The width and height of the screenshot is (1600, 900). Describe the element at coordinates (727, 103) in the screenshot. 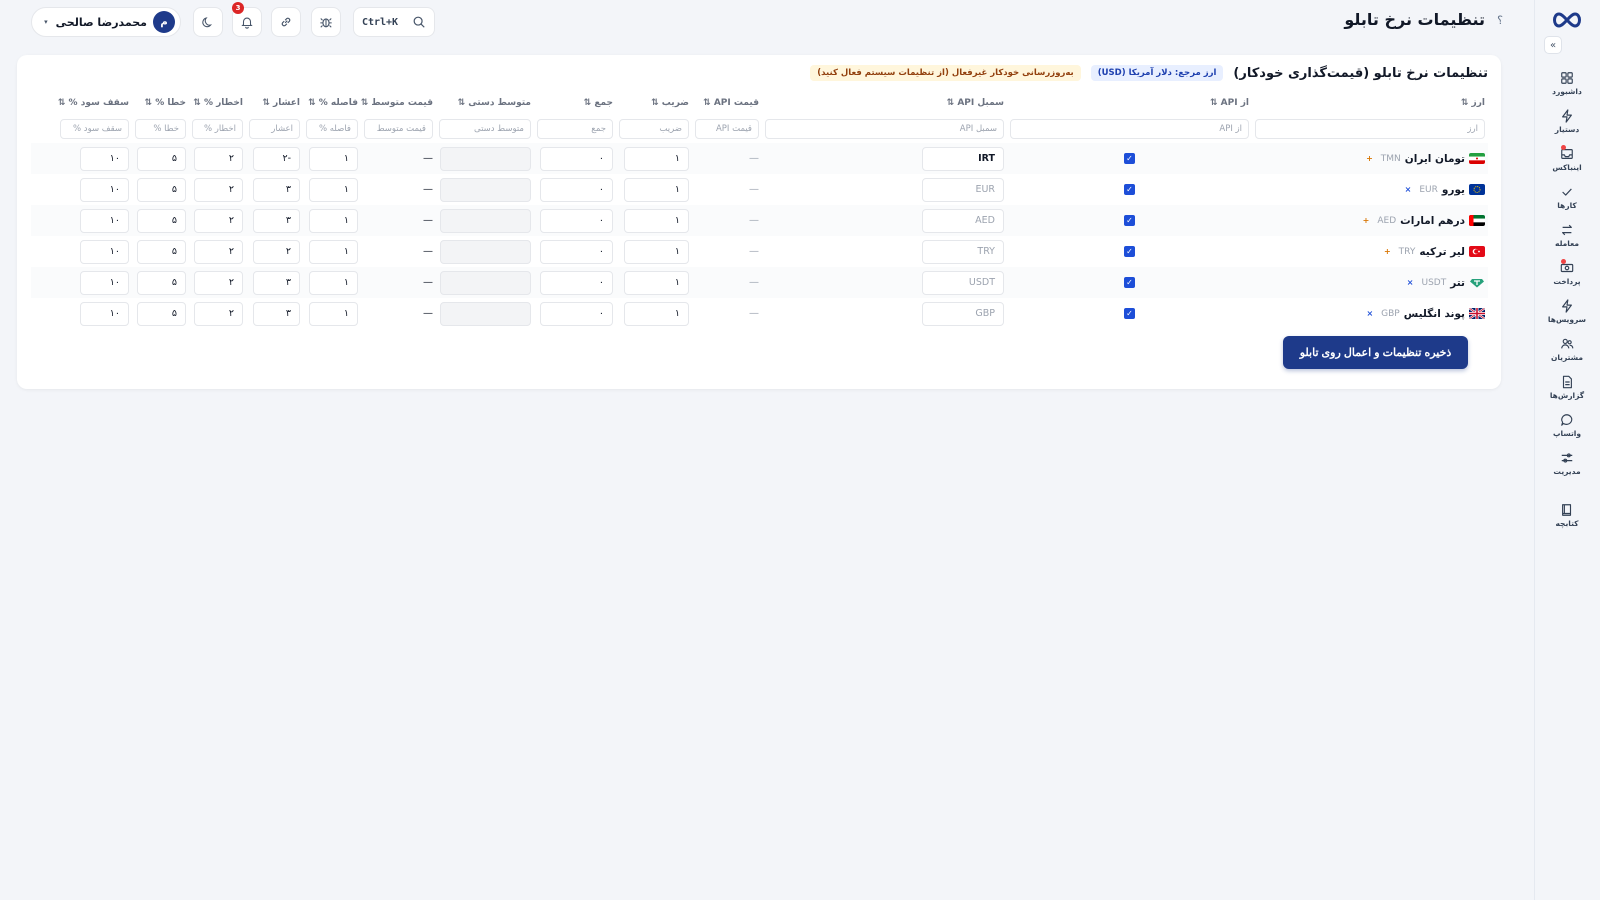

I see `header-api-price: قیمت API ⇅` at that location.